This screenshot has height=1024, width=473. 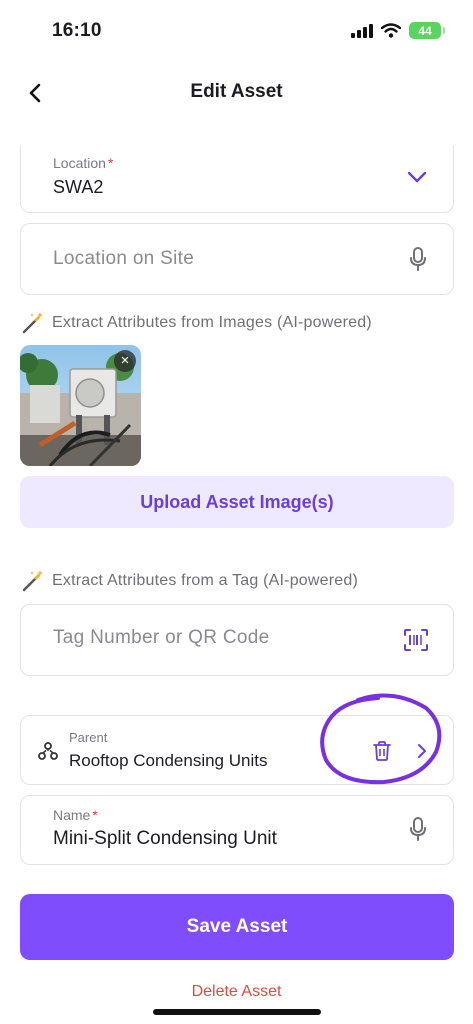 What do you see at coordinates (80, 405) in the screenshot?
I see `asset-image-thumbnail: ×` at bounding box center [80, 405].